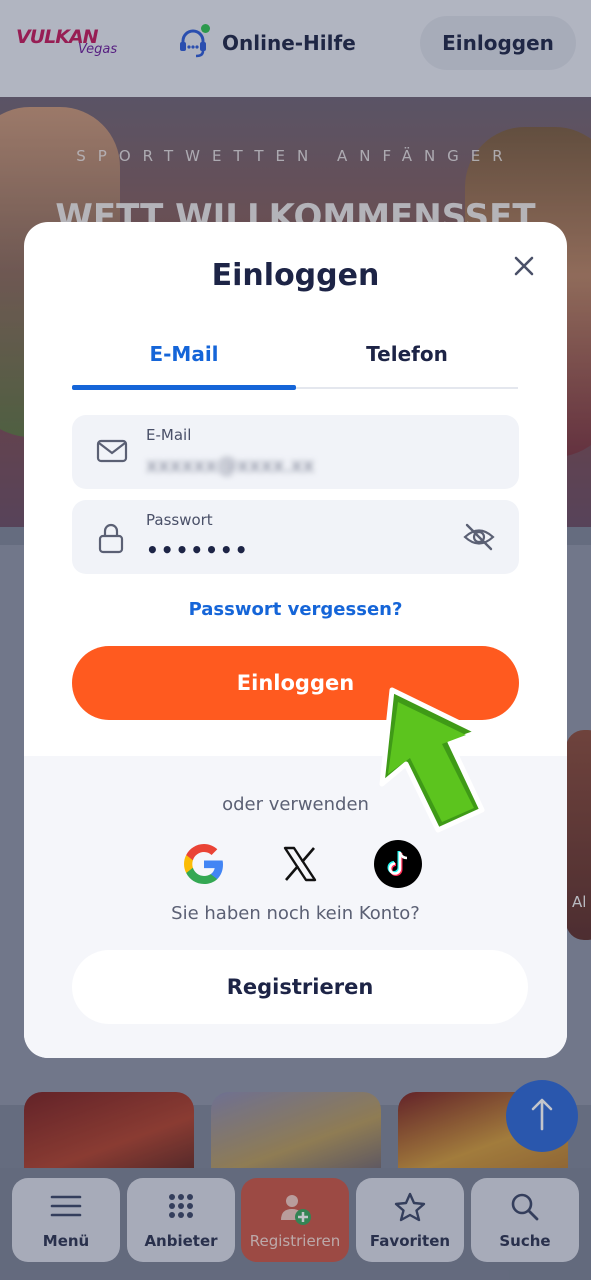 The width and height of the screenshot is (591, 1280). I want to click on green-pointer-arrow-icon, so click(432, 760).